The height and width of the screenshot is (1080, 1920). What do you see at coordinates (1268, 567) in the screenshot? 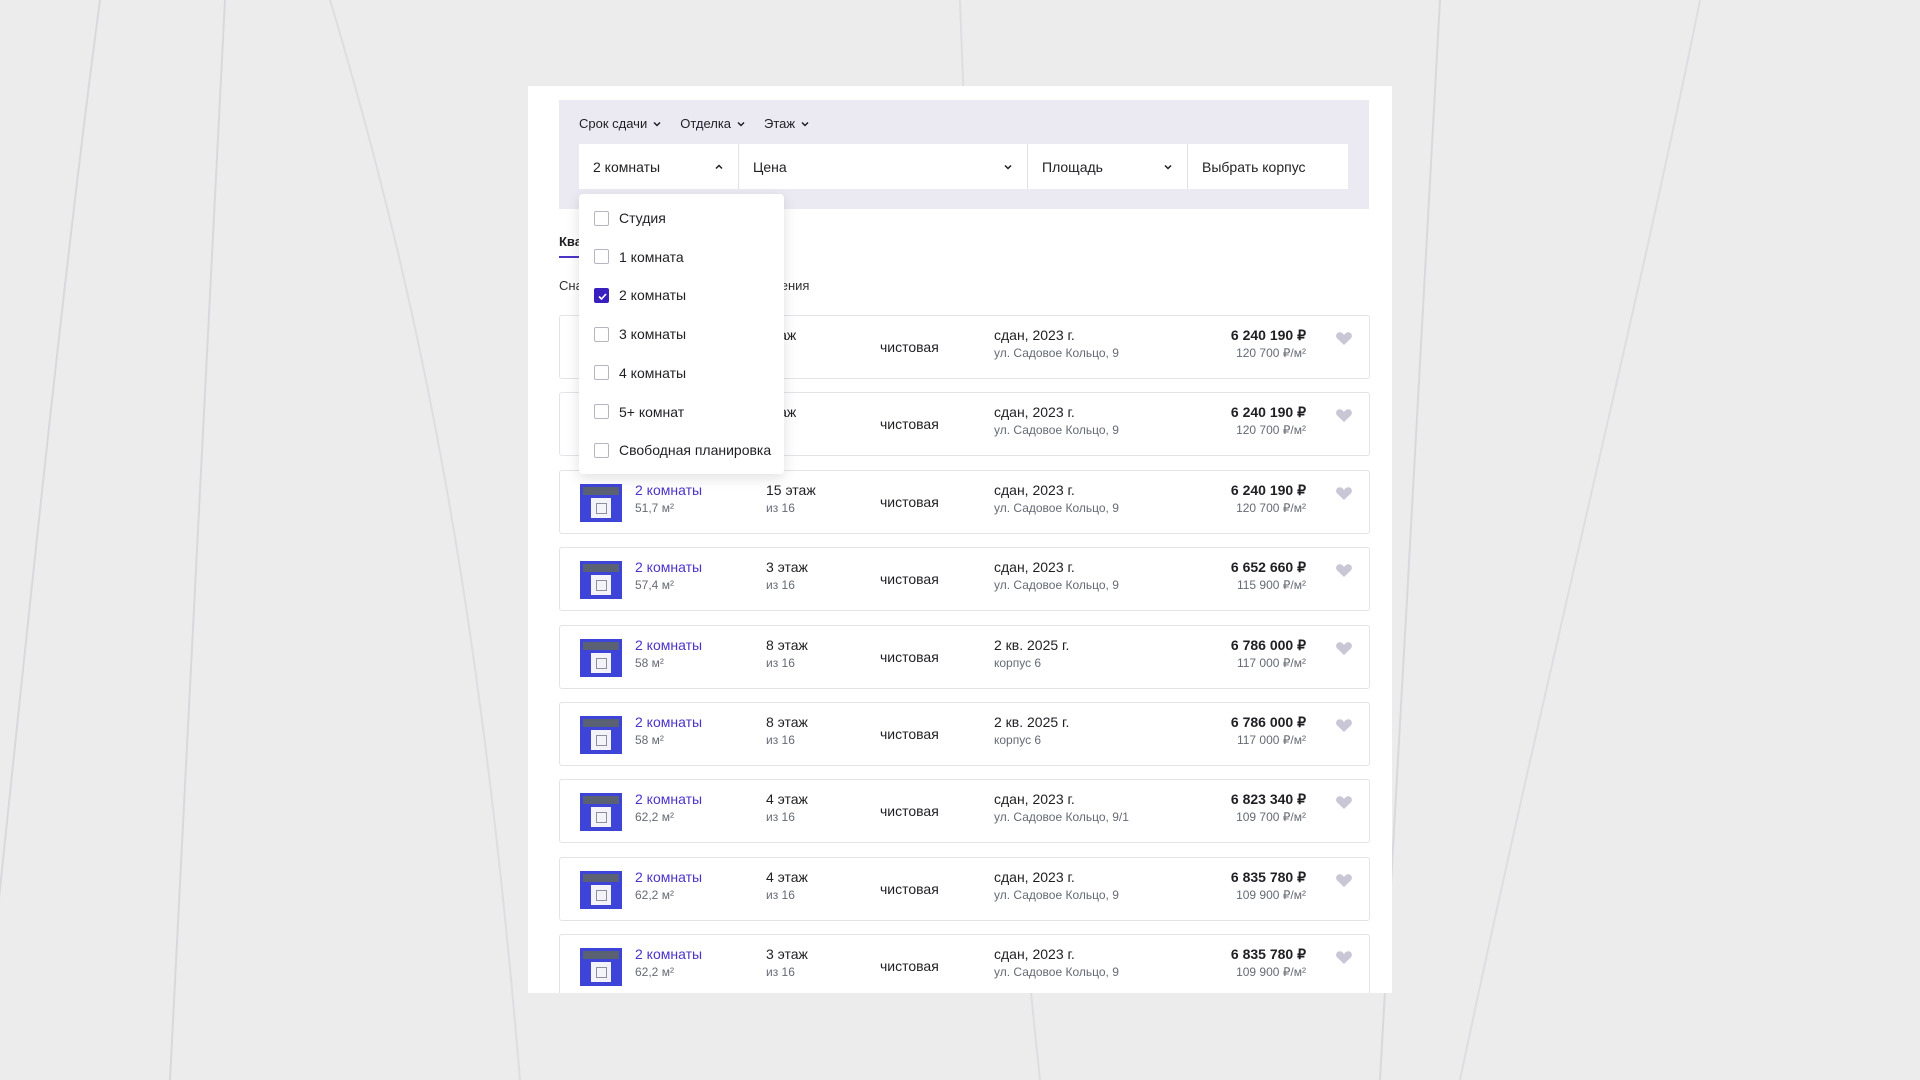
I see `listing-price: 6 652 660 ₽` at bounding box center [1268, 567].